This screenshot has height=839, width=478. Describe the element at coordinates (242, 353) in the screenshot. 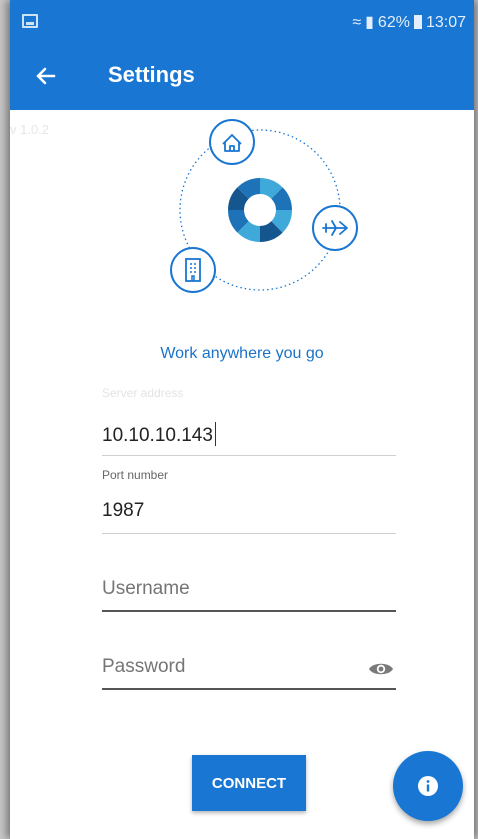

I see `tagline: Work anywhere you go` at that location.